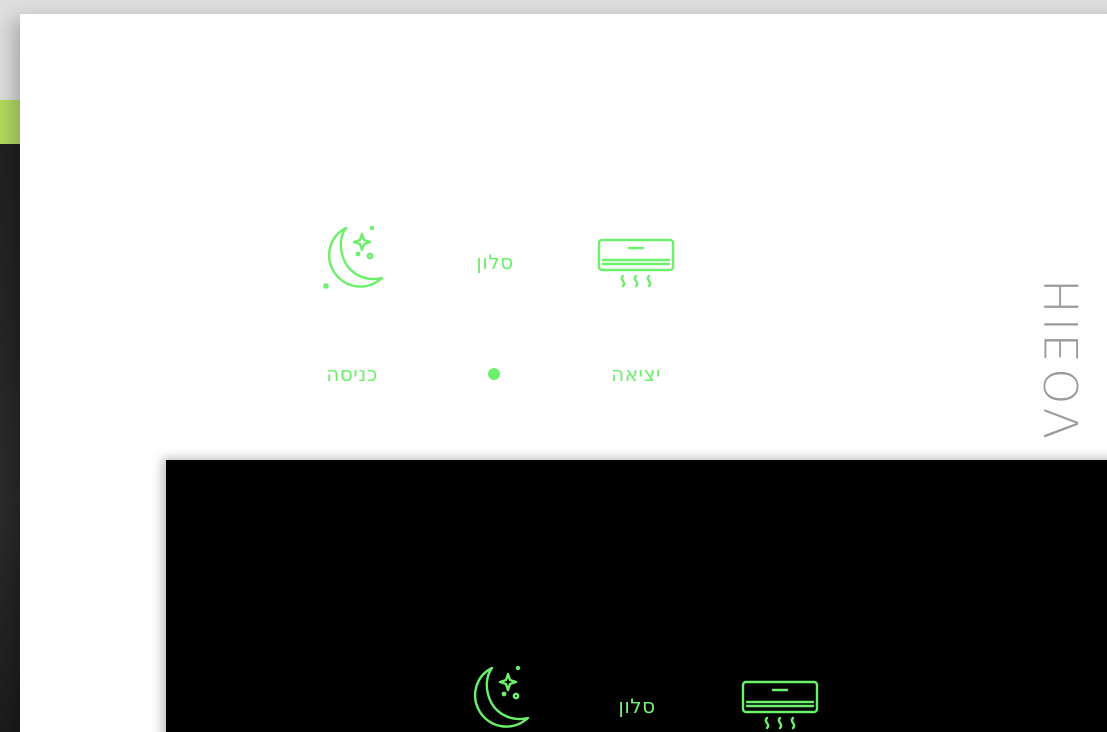  I want to click on status-indicator, so click(494, 374).